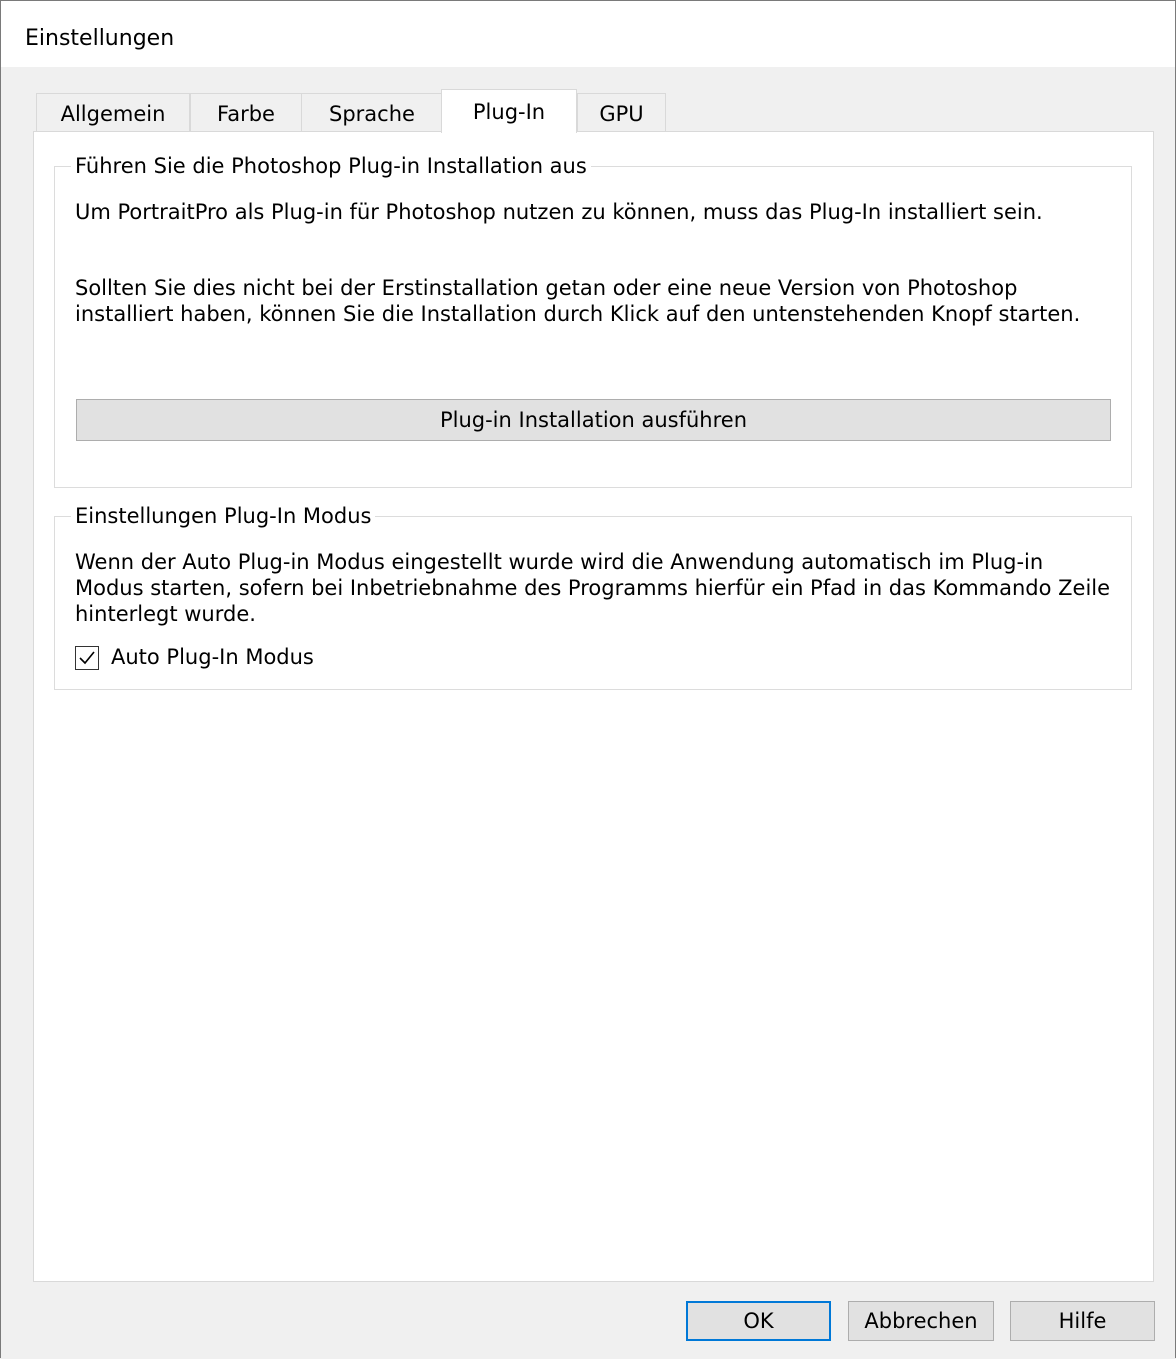 This screenshot has height=1359, width=1176. I want to click on tab-sprache: Sprache, so click(372, 112).